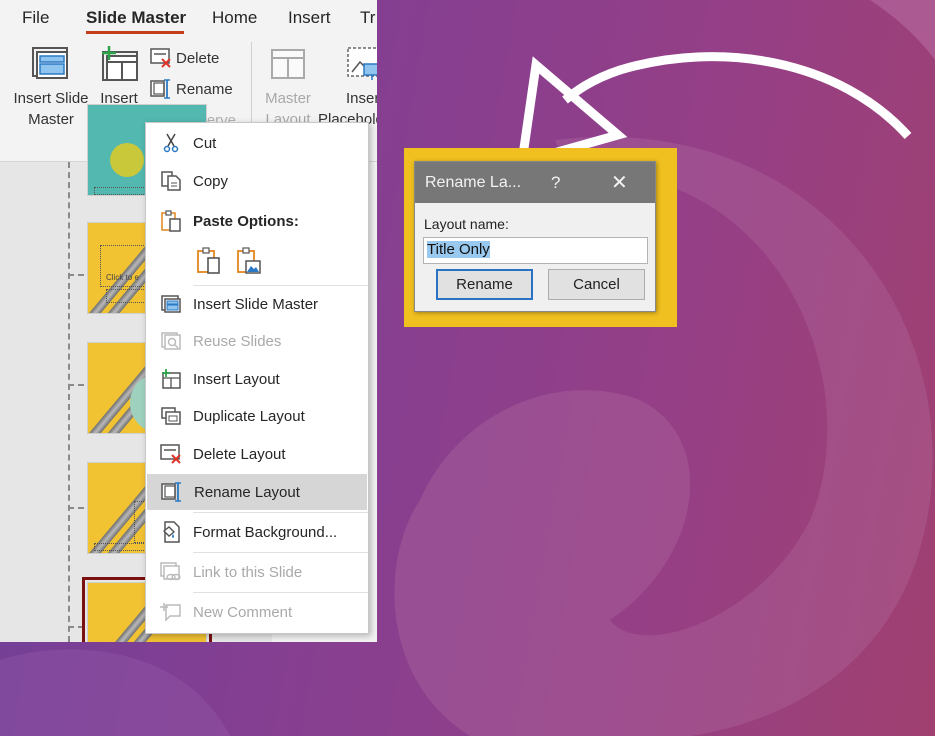  I want to click on menu-item-label: Reuse Slides, so click(237, 341).